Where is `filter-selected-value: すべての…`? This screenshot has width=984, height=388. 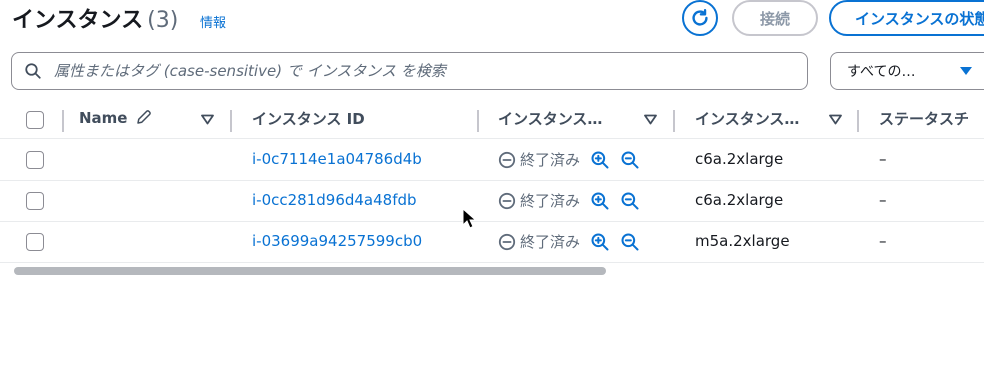
filter-selected-value: すべての… is located at coordinates (881, 72).